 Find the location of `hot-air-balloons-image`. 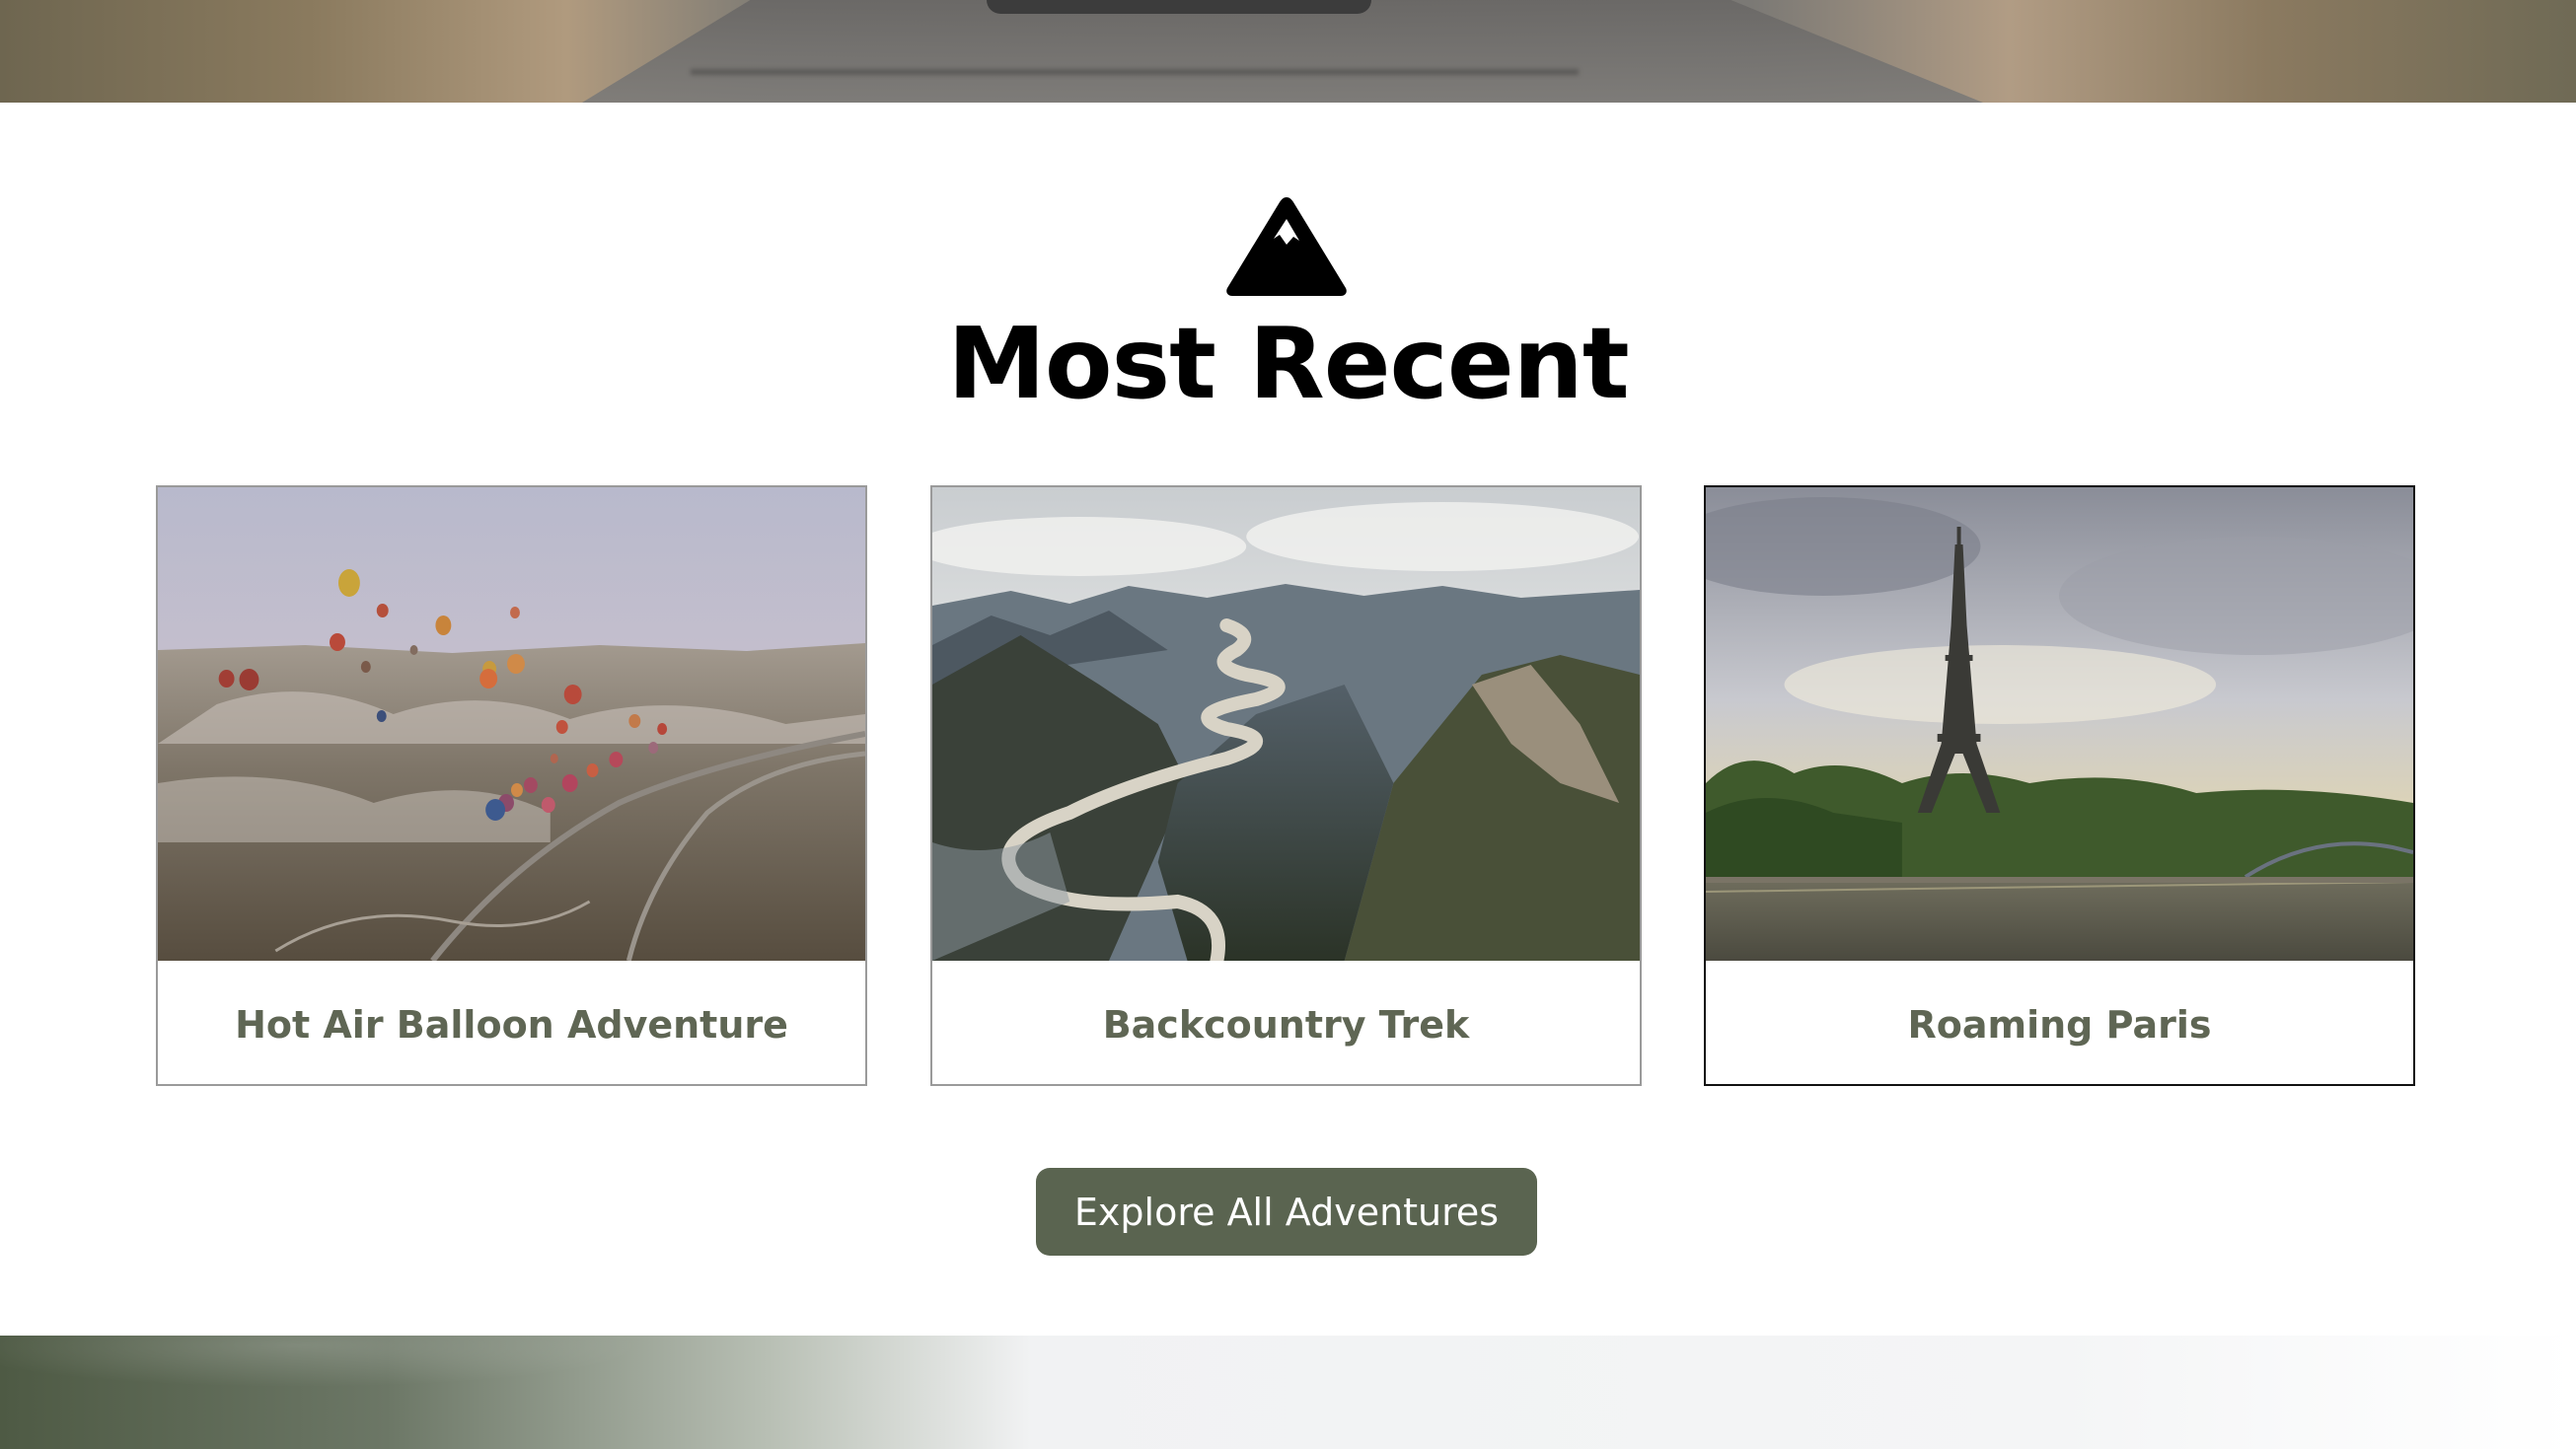

hot-air-balloons-image is located at coordinates (511, 724).